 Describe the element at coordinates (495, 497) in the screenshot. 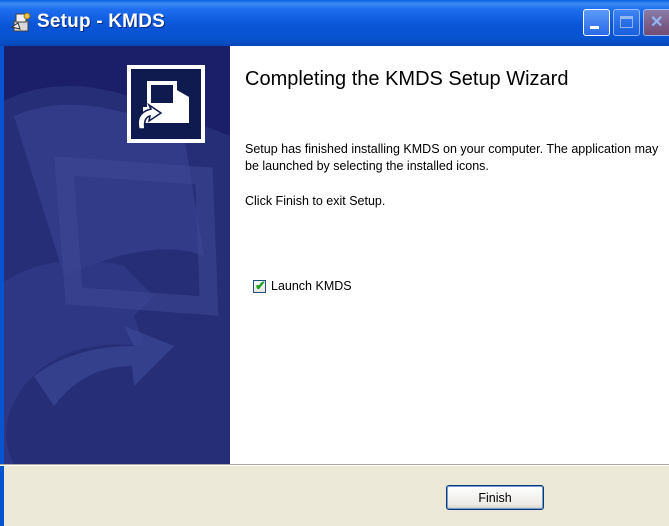

I see `finish-button: Finish` at that location.